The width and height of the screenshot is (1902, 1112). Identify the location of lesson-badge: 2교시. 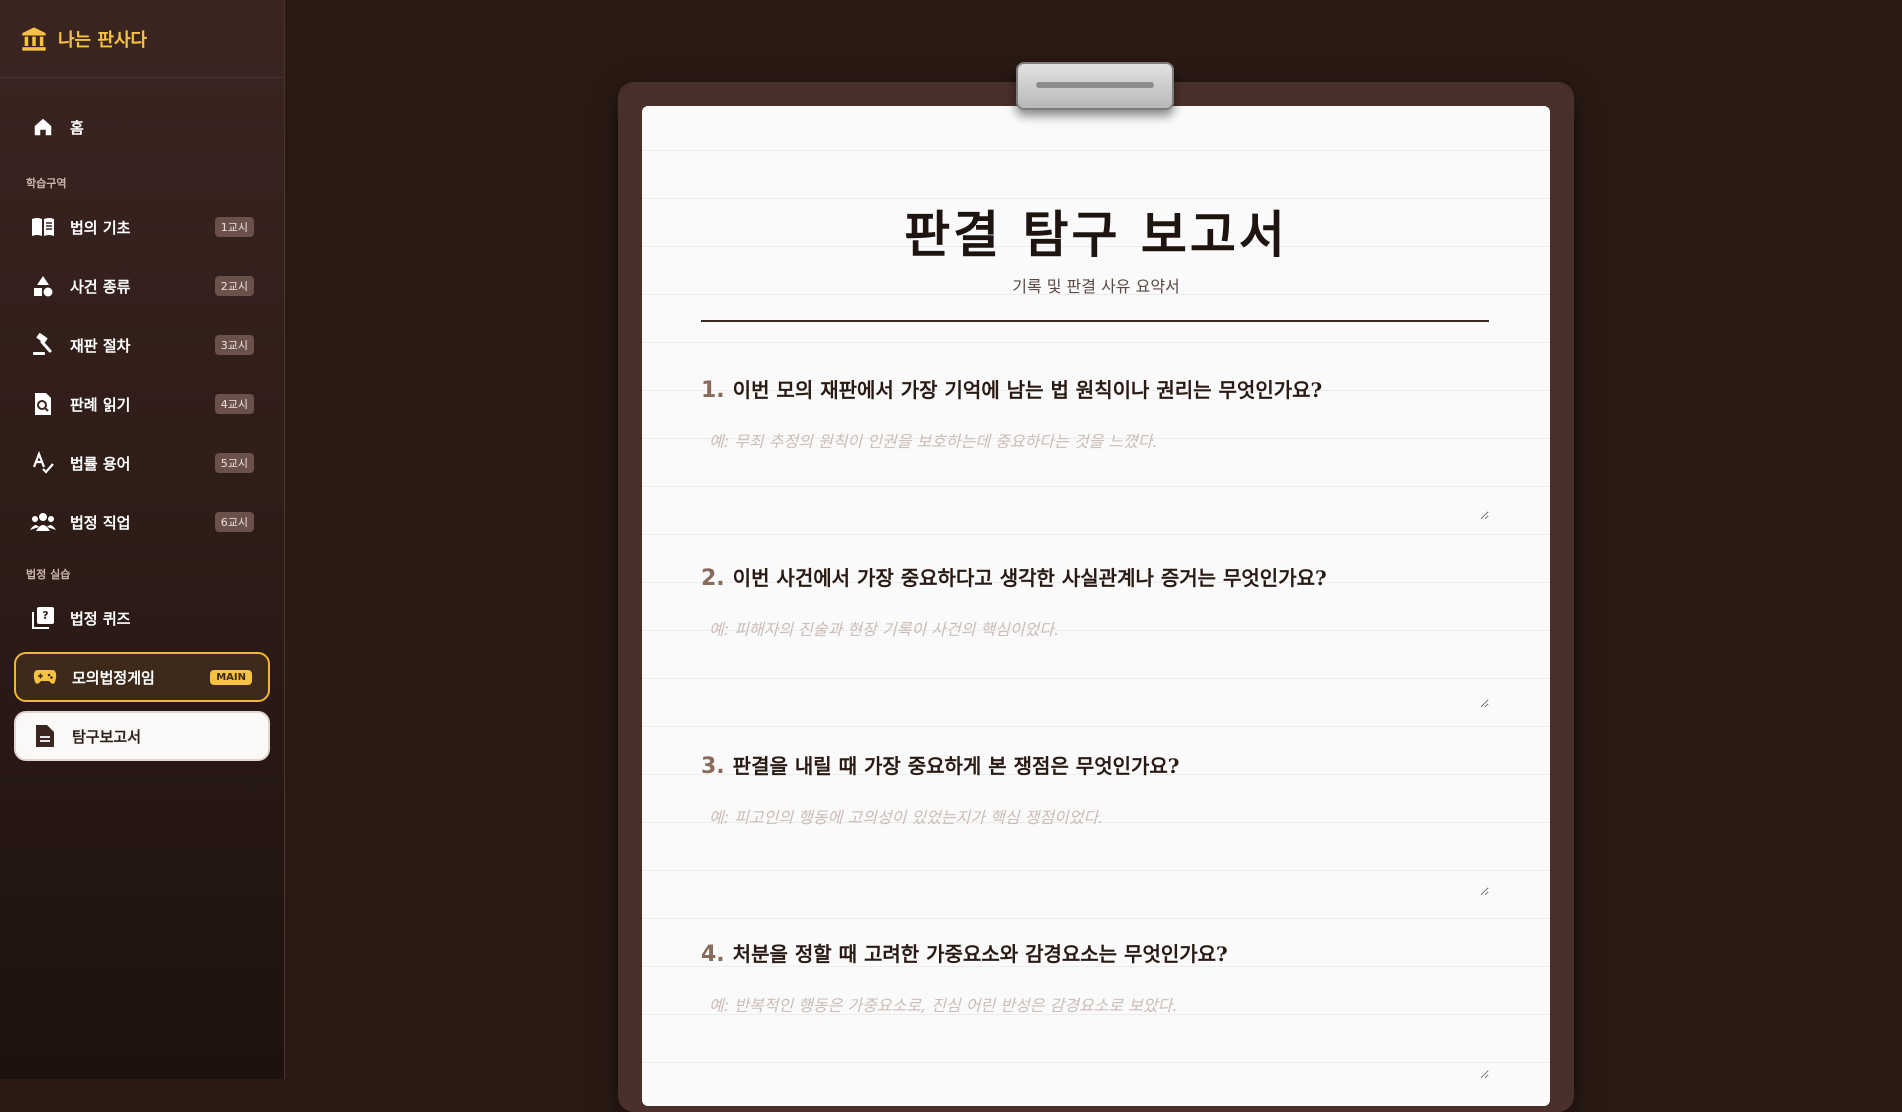
(234, 286).